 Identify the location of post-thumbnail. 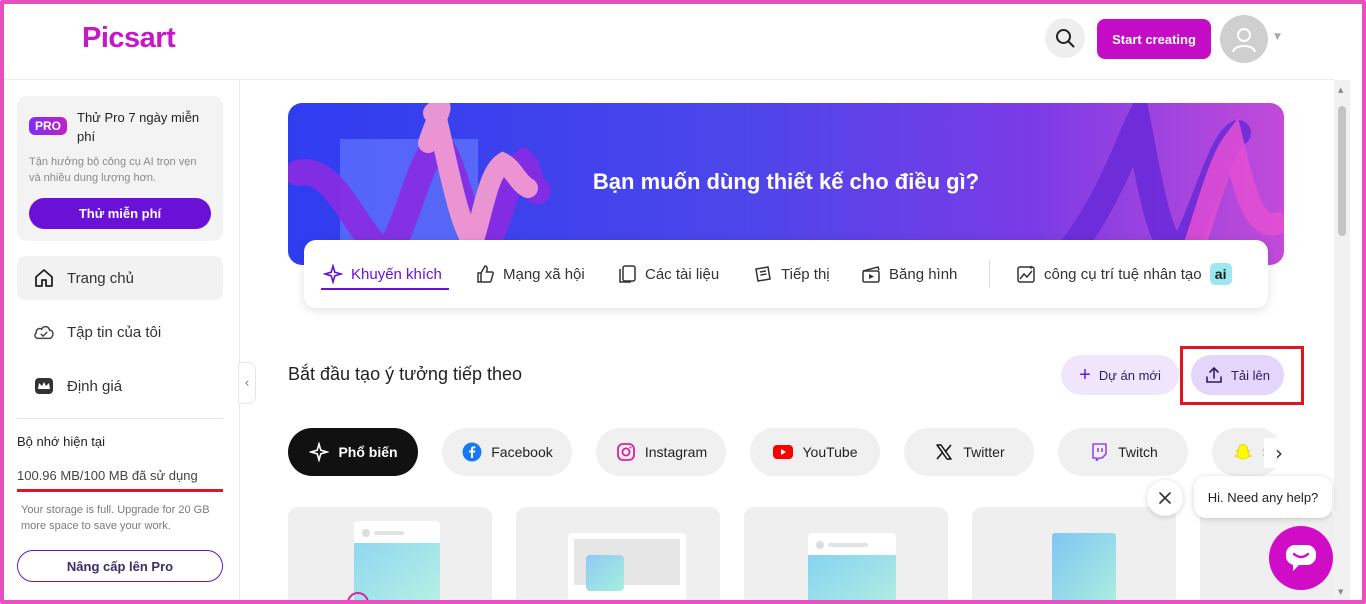
(852, 568).